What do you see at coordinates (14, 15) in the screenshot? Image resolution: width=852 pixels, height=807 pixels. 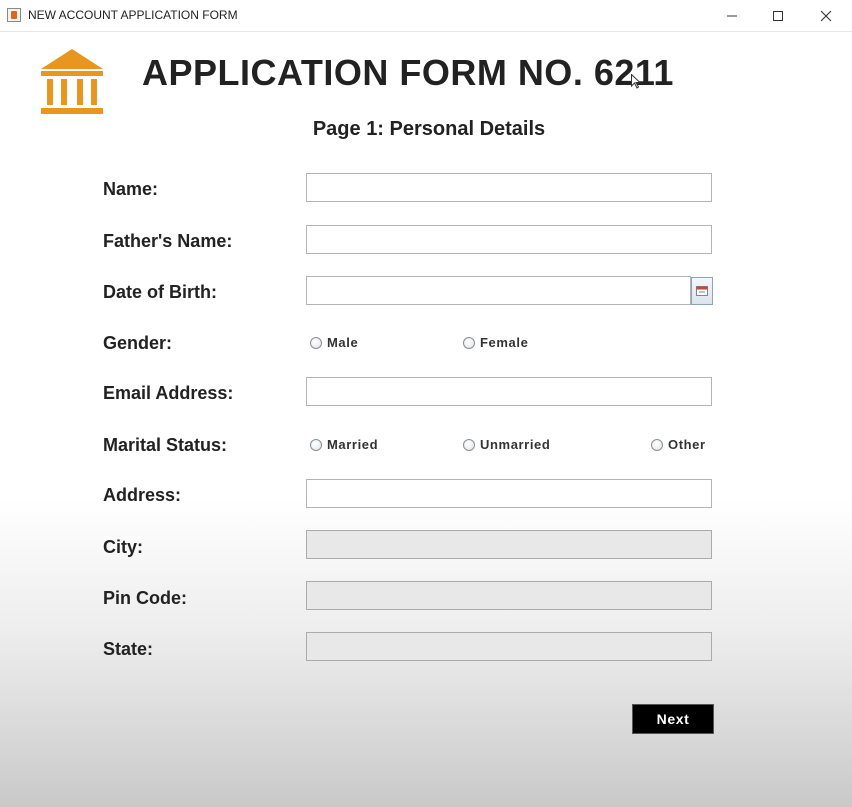 I see `java-app-icon` at bounding box center [14, 15].